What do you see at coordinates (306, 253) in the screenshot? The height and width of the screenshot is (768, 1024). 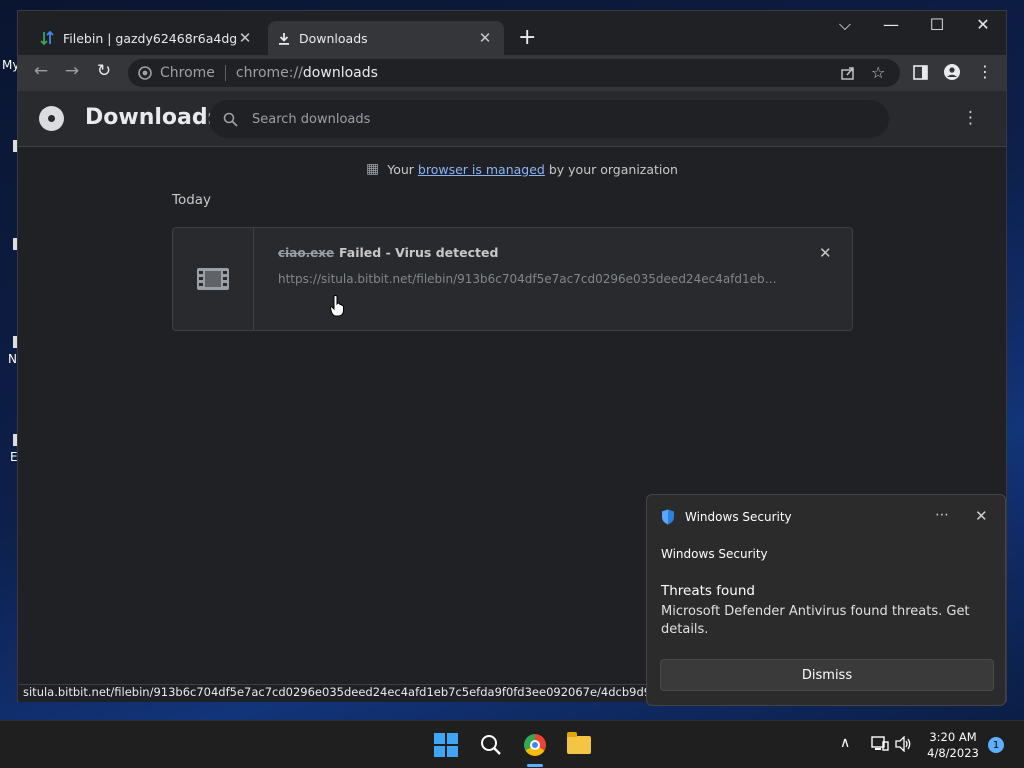 I see `download-file-name: ciao.exe` at bounding box center [306, 253].